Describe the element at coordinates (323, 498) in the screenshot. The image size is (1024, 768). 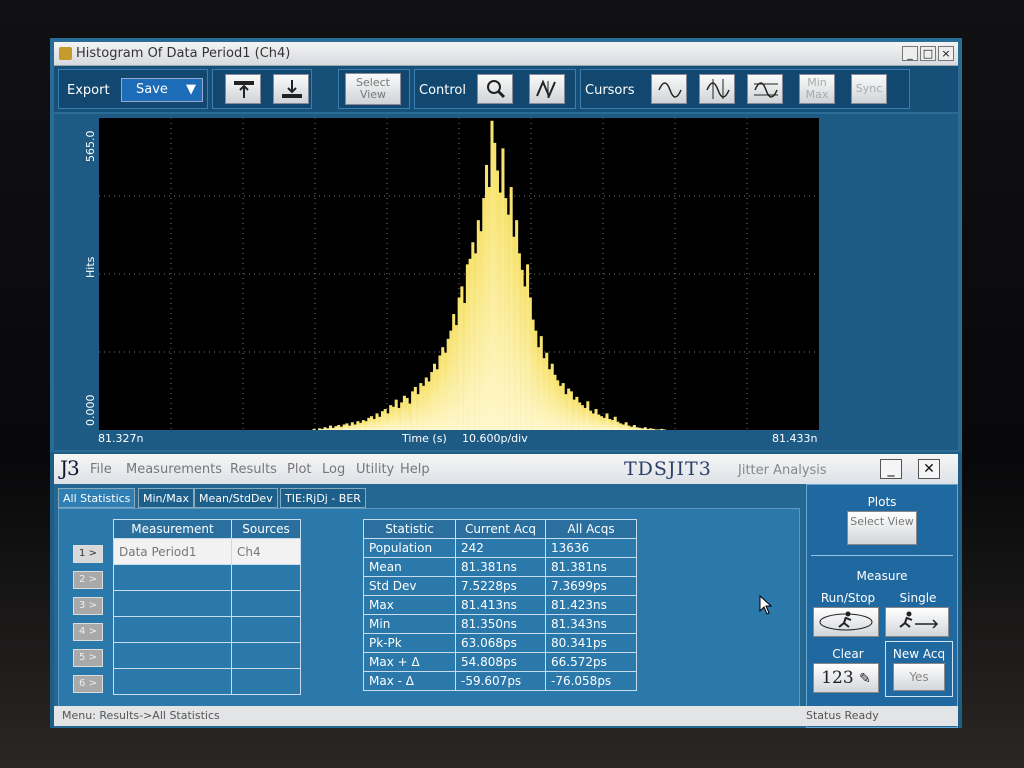
I see `tab-tie-rjdj-ber: TIE:RjDj - BER` at that location.